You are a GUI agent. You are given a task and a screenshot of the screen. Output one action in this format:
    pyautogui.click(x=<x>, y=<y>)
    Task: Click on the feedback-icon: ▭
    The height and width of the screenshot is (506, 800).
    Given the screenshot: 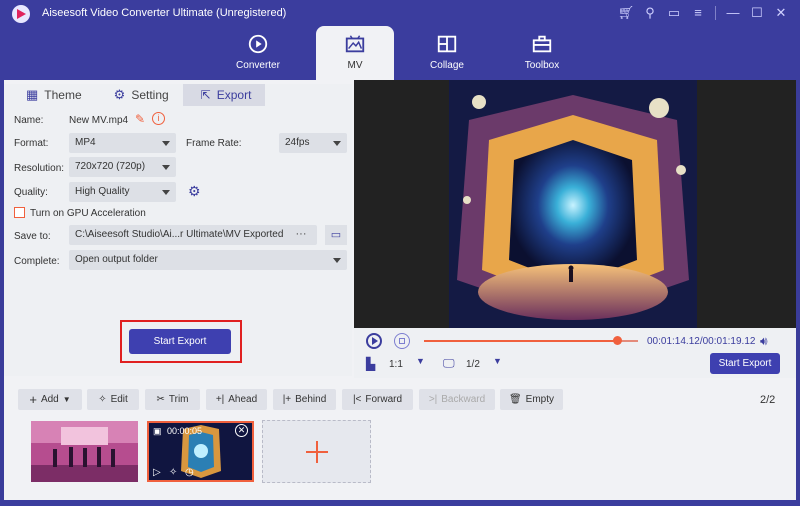 What is the action you would take?
    pyautogui.click(x=674, y=13)
    